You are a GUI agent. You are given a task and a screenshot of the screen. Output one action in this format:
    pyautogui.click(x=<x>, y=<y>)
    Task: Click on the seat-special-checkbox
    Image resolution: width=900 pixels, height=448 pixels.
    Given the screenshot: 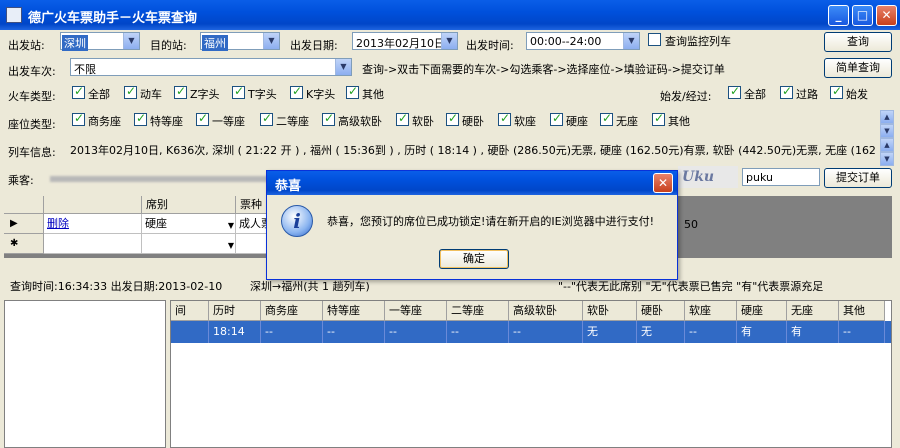 What is the action you would take?
    pyautogui.click(x=140, y=118)
    